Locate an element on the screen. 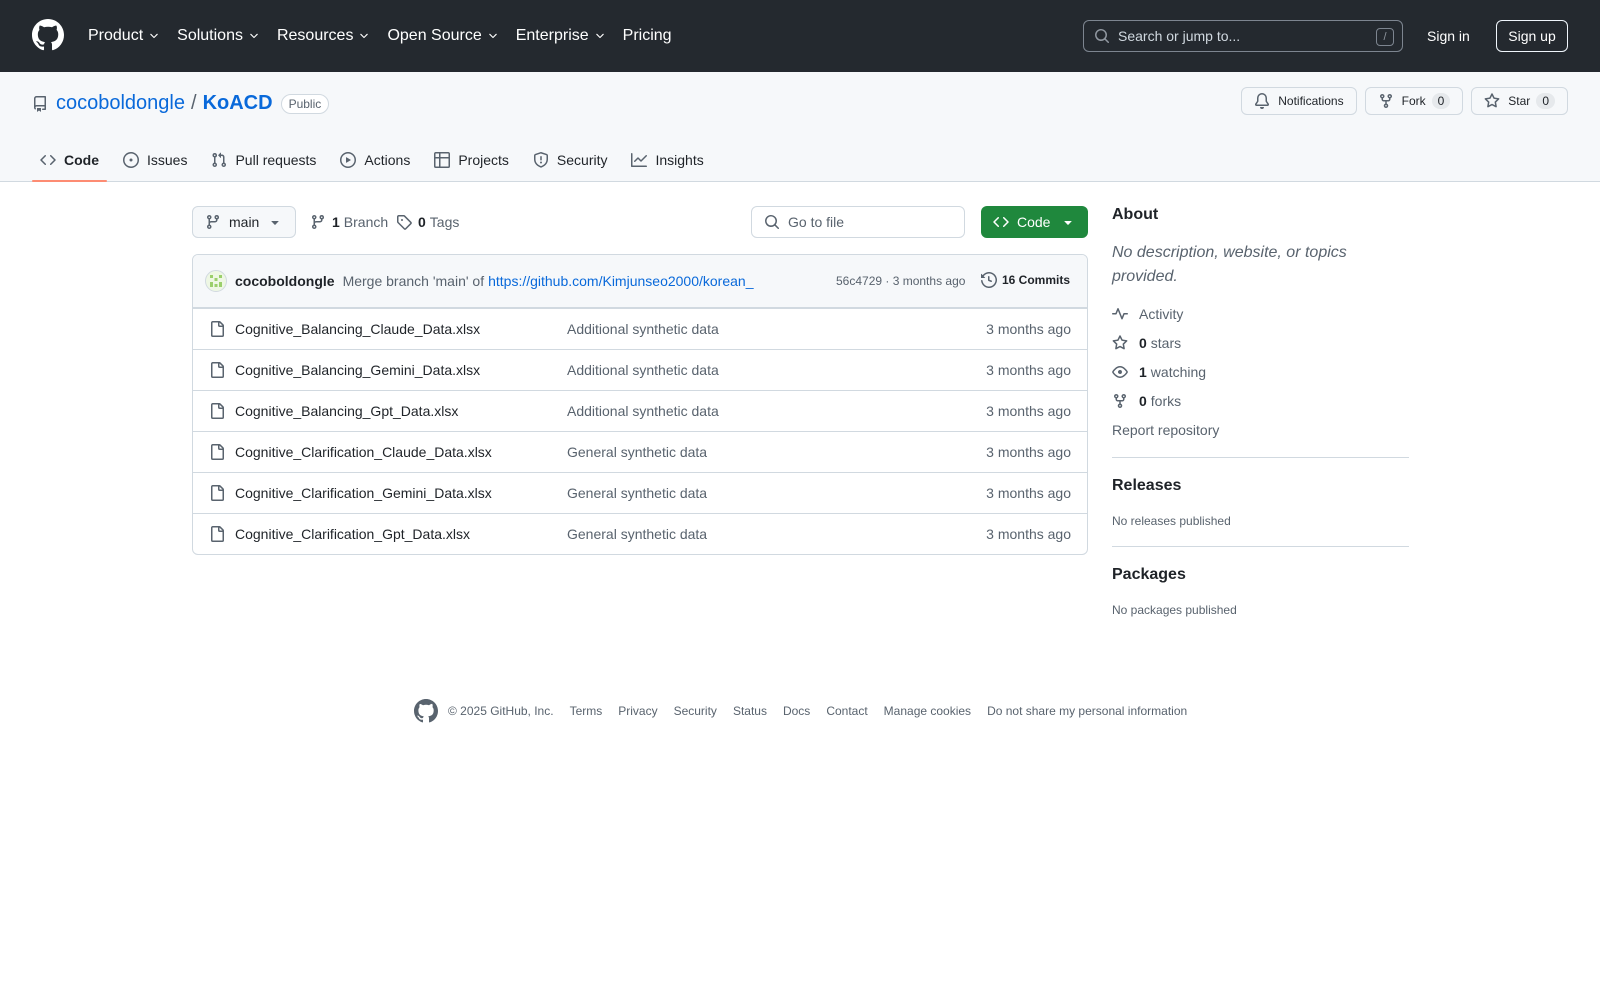  commit-message: Merge branch 'main' of is located at coordinates (414, 281).